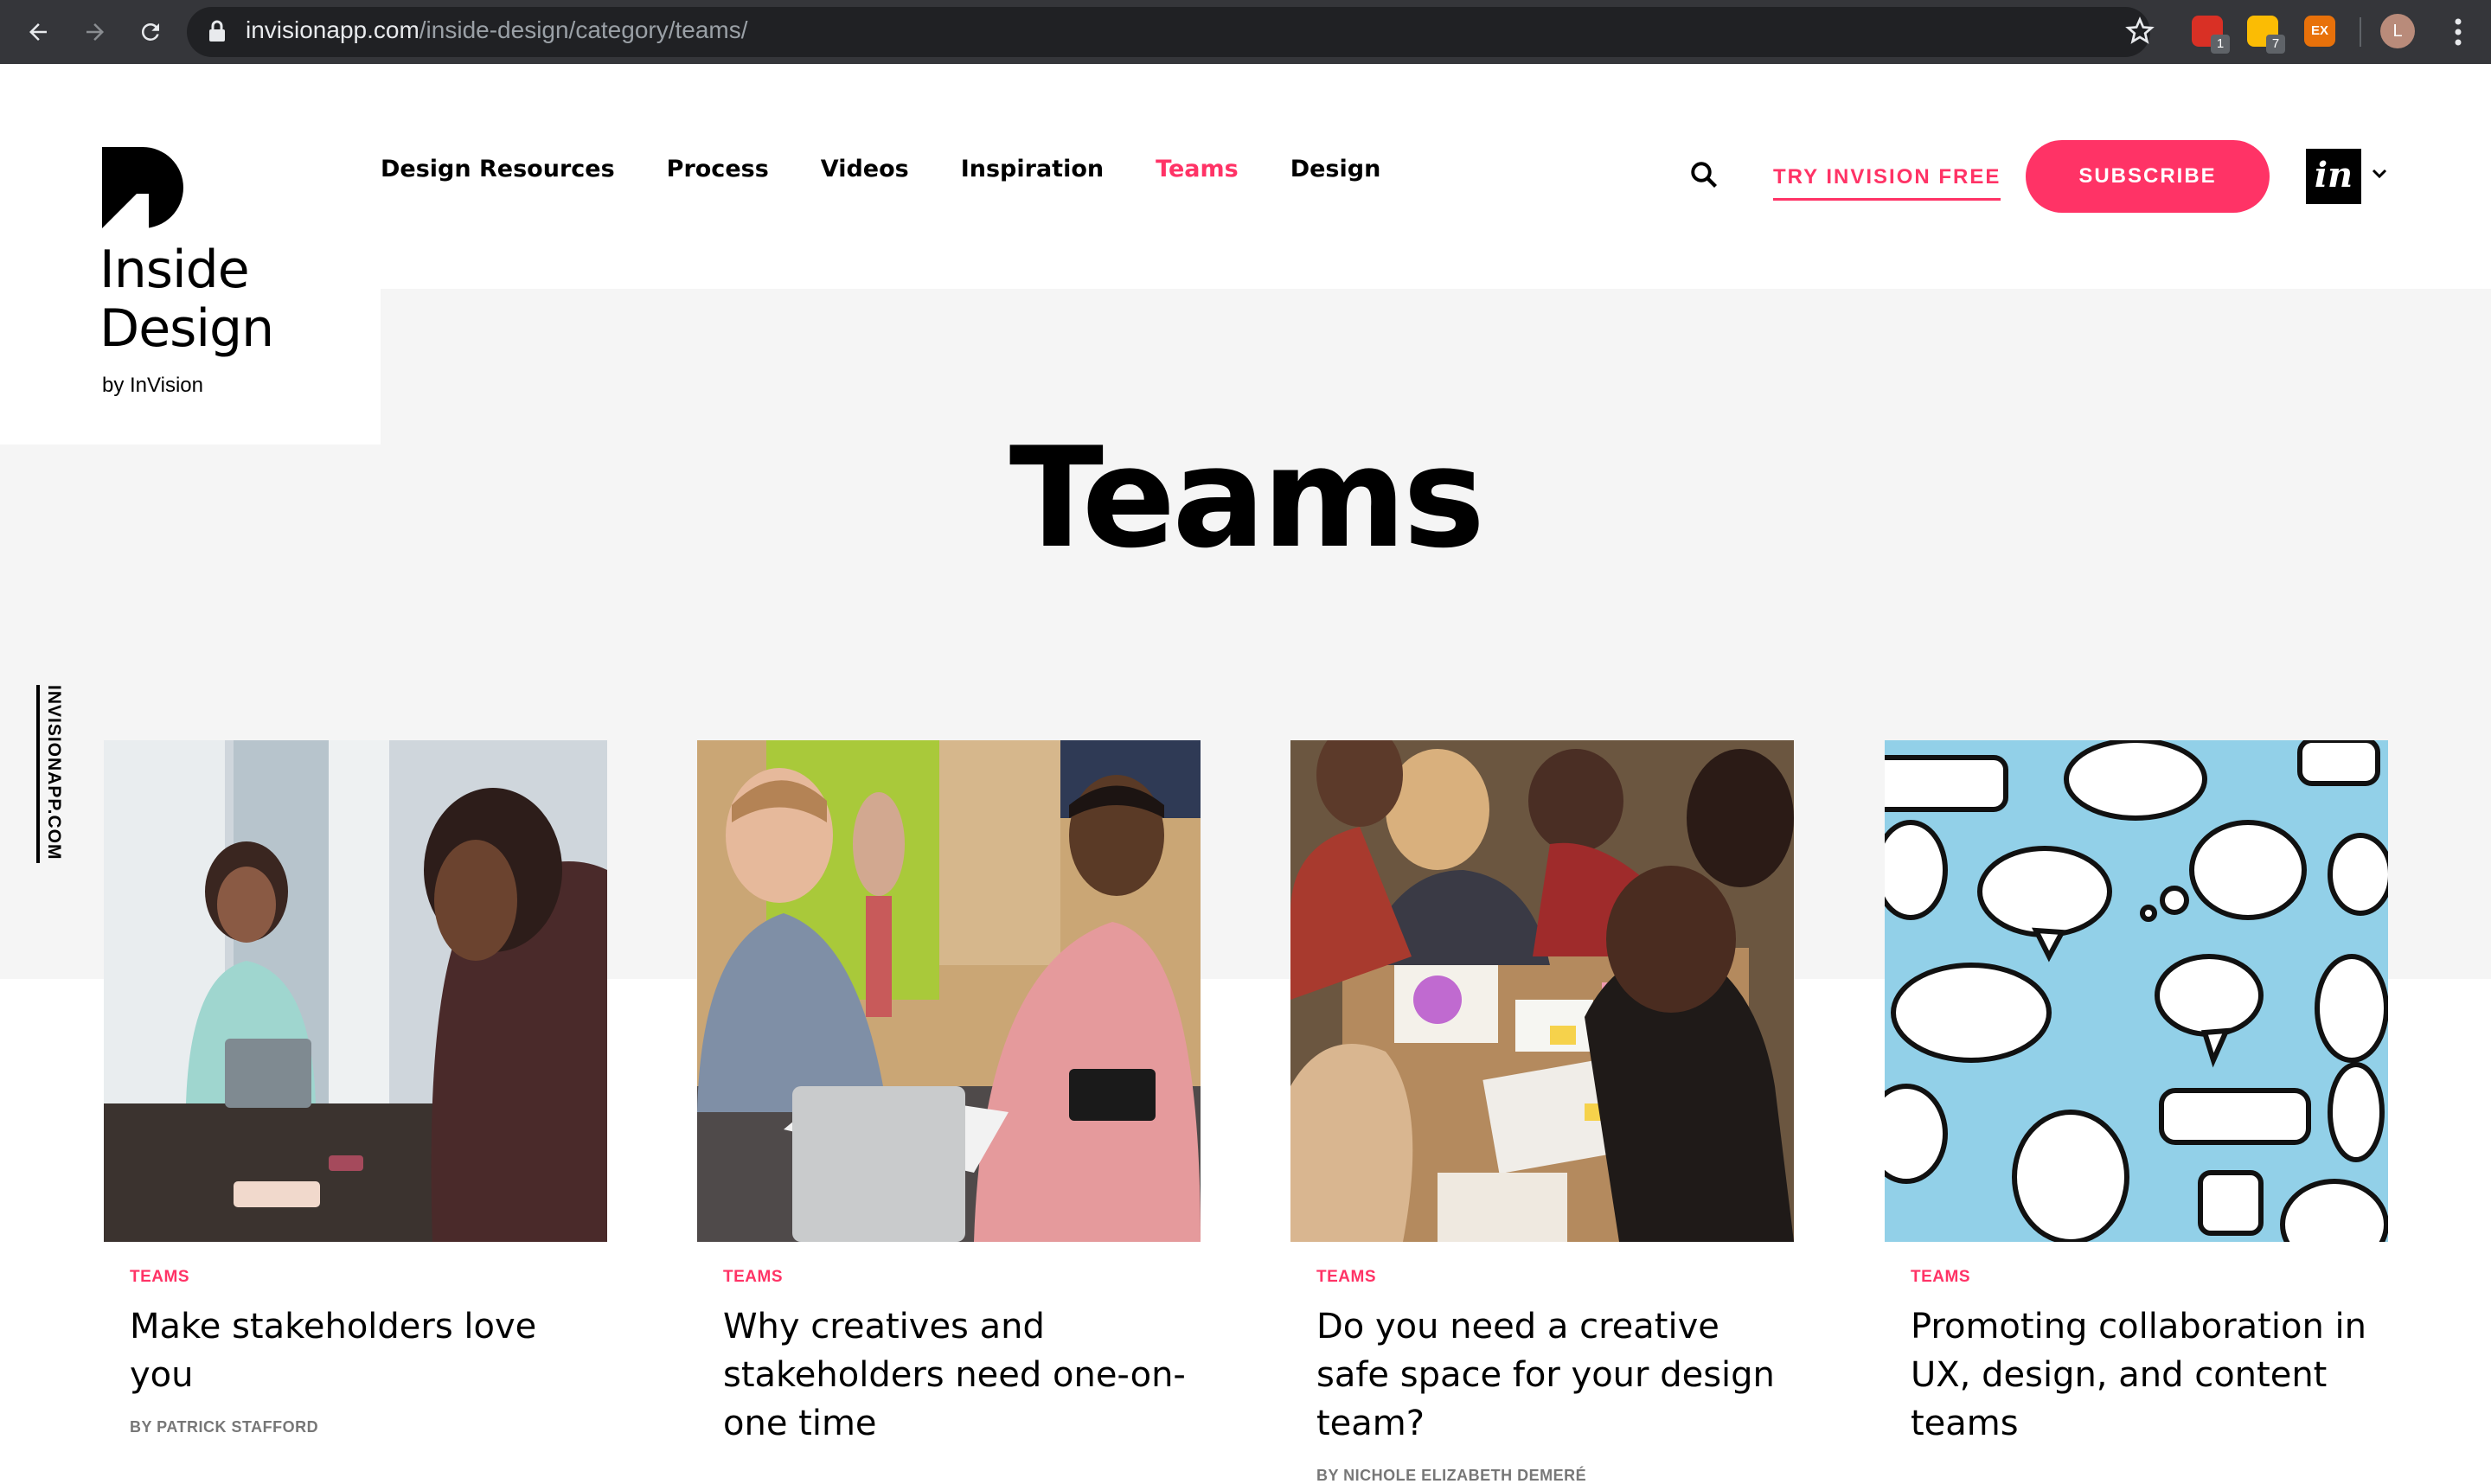 Image resolution: width=2491 pixels, height=1484 pixels. What do you see at coordinates (1555, 1476) in the screenshot?
I see `article-author: BY NICHOLE ELIZABETH DEMERÉ` at bounding box center [1555, 1476].